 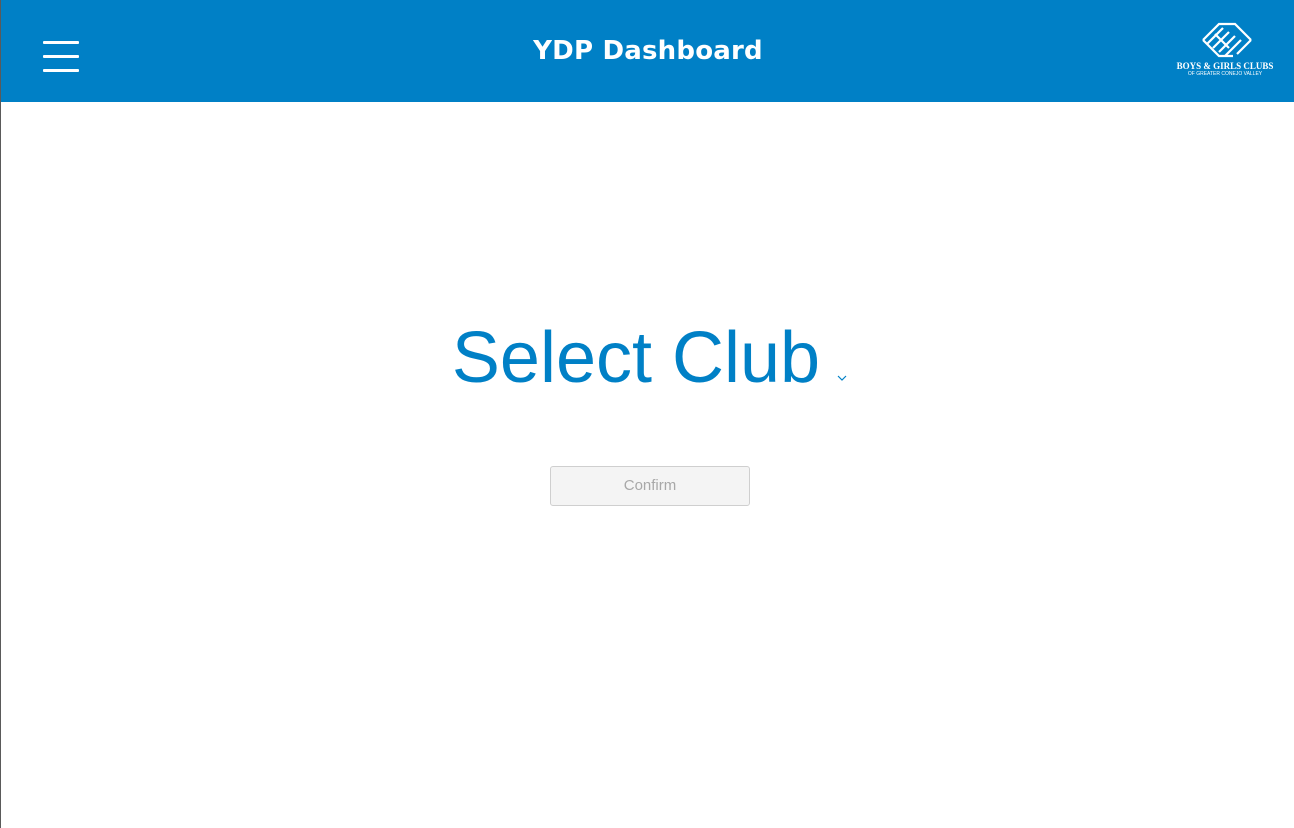 What do you see at coordinates (1225, 66) in the screenshot?
I see `logo-text-main: BOYS & GIRLS CLUBS` at bounding box center [1225, 66].